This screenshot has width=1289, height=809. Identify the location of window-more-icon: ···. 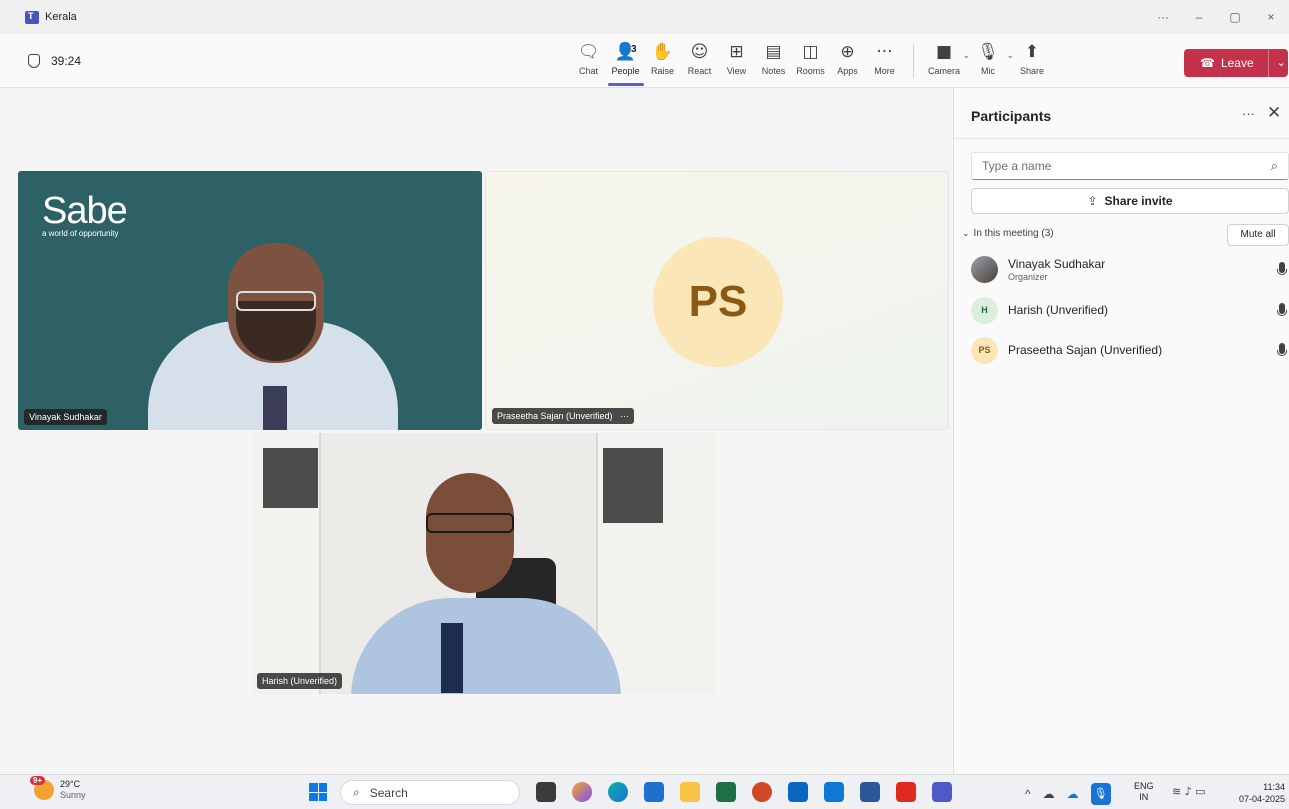
(1163, 17).